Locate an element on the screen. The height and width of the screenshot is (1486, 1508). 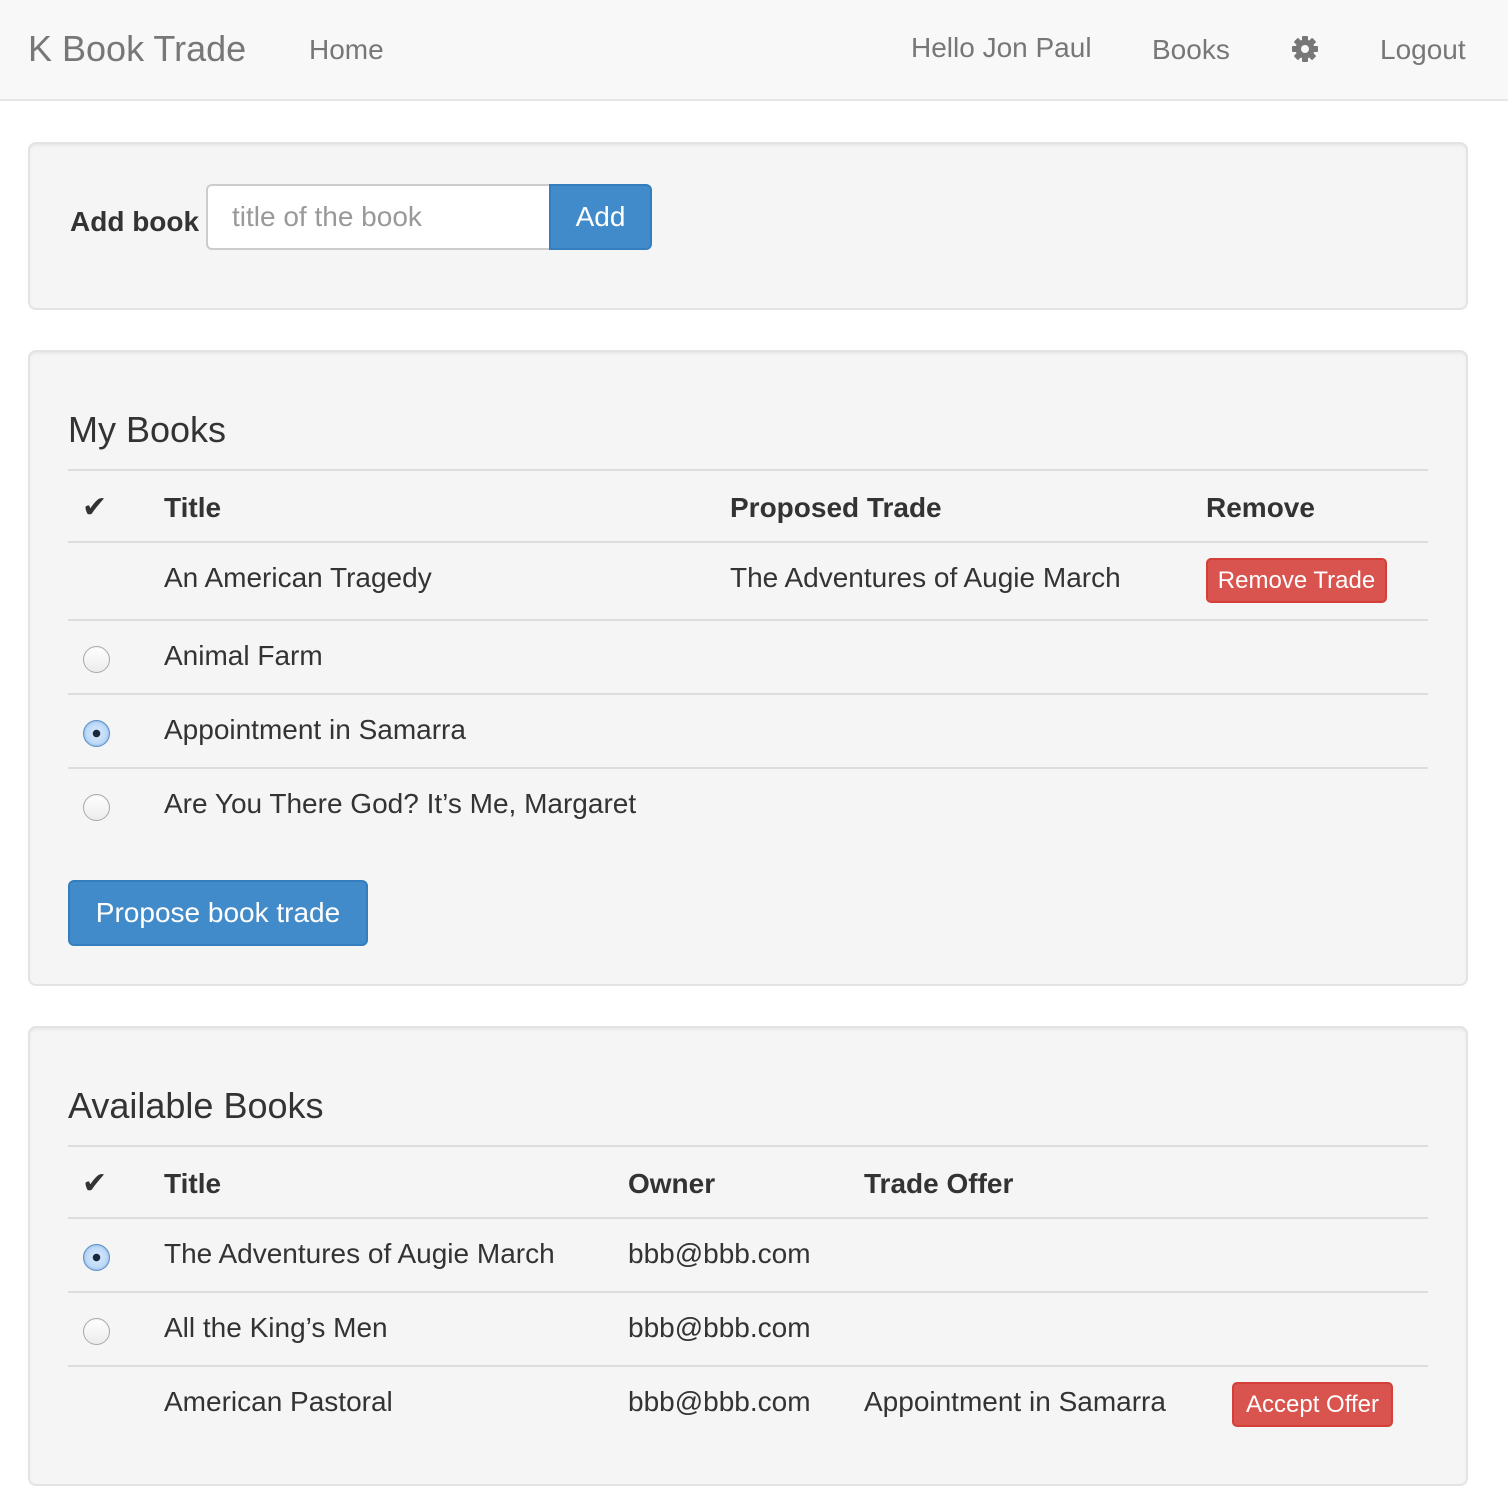
proposed-trade-column-header: Proposed Trade is located at coordinates (836, 507).